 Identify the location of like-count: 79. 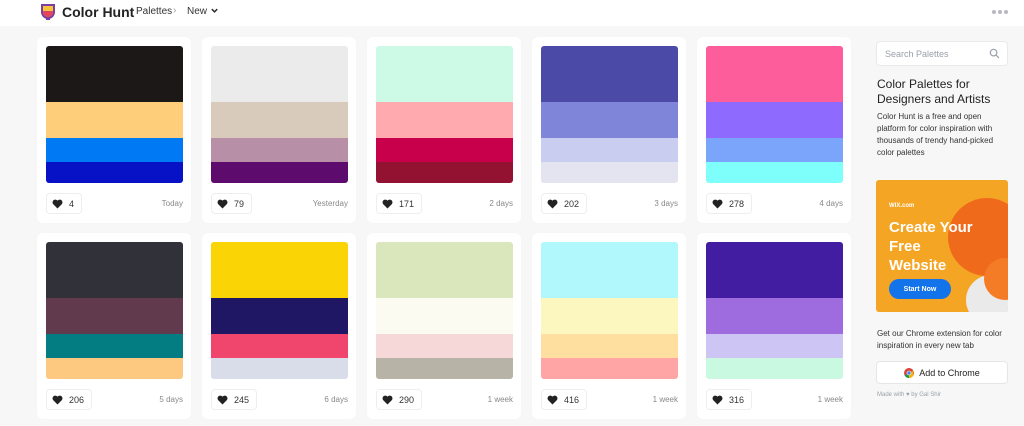
(239, 203).